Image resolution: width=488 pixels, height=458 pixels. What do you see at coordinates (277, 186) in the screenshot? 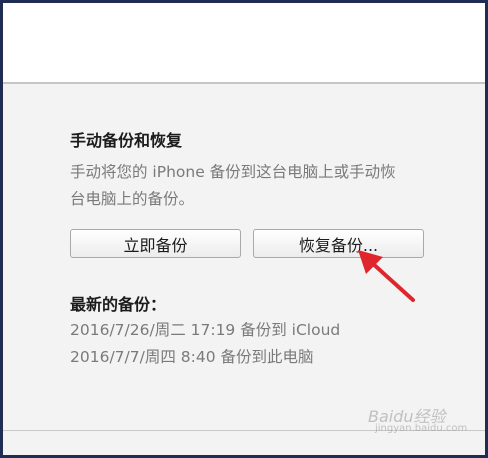
I see `section-description: 手动将您的 iPhone 备份到这台电脑上或手动恢 台电脑上的备份。` at bounding box center [277, 186].